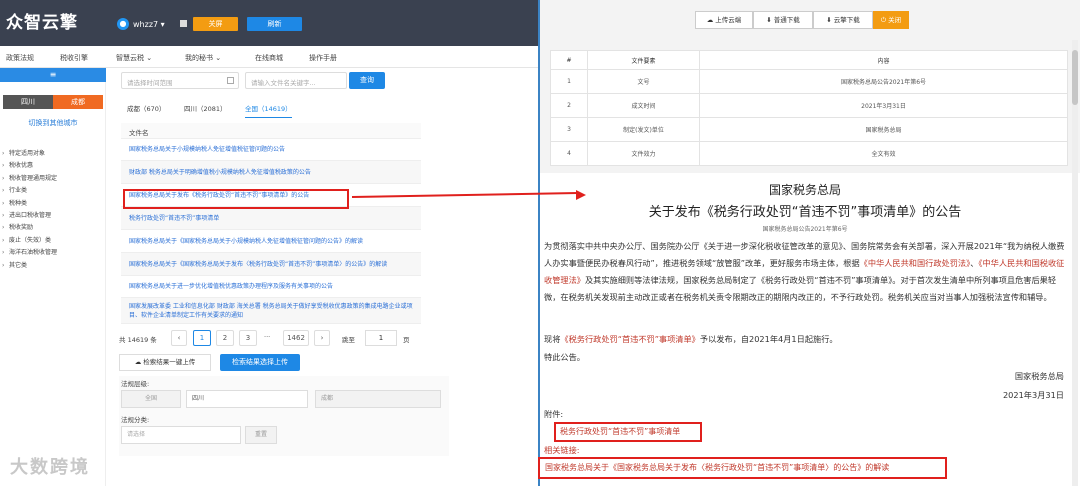  I want to click on tab-sichuan: 四川（2081）, so click(205, 108).